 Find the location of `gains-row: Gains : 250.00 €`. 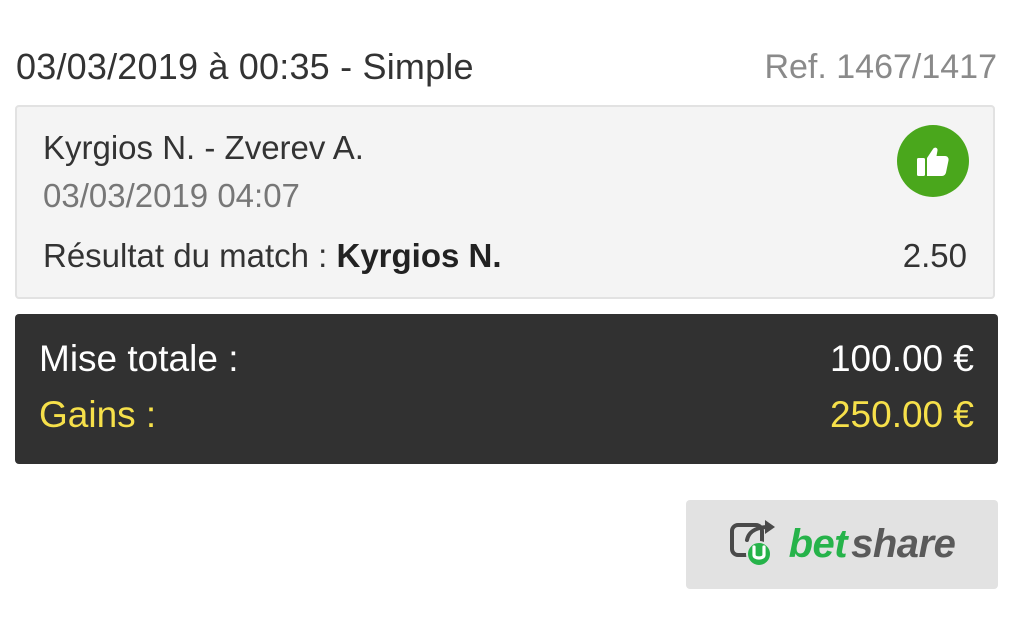

gains-row: Gains : 250.00 € is located at coordinates (506, 415).